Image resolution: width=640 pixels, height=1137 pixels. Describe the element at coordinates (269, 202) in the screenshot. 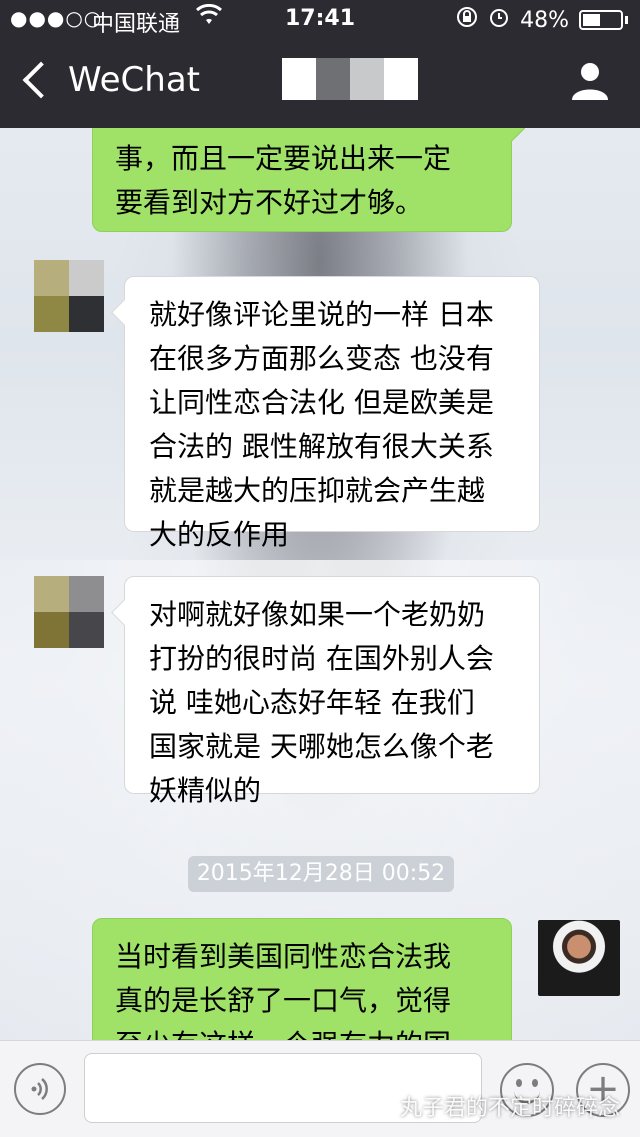

I see `message-text-line: 要看到对方不好过才够。` at that location.